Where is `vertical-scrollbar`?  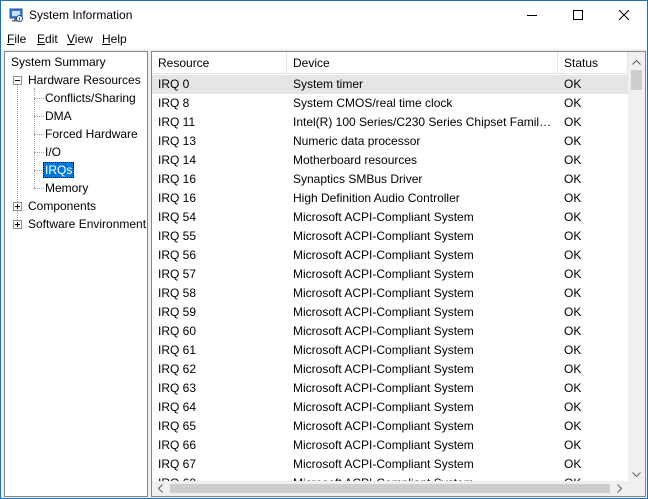 vertical-scrollbar is located at coordinates (636, 266).